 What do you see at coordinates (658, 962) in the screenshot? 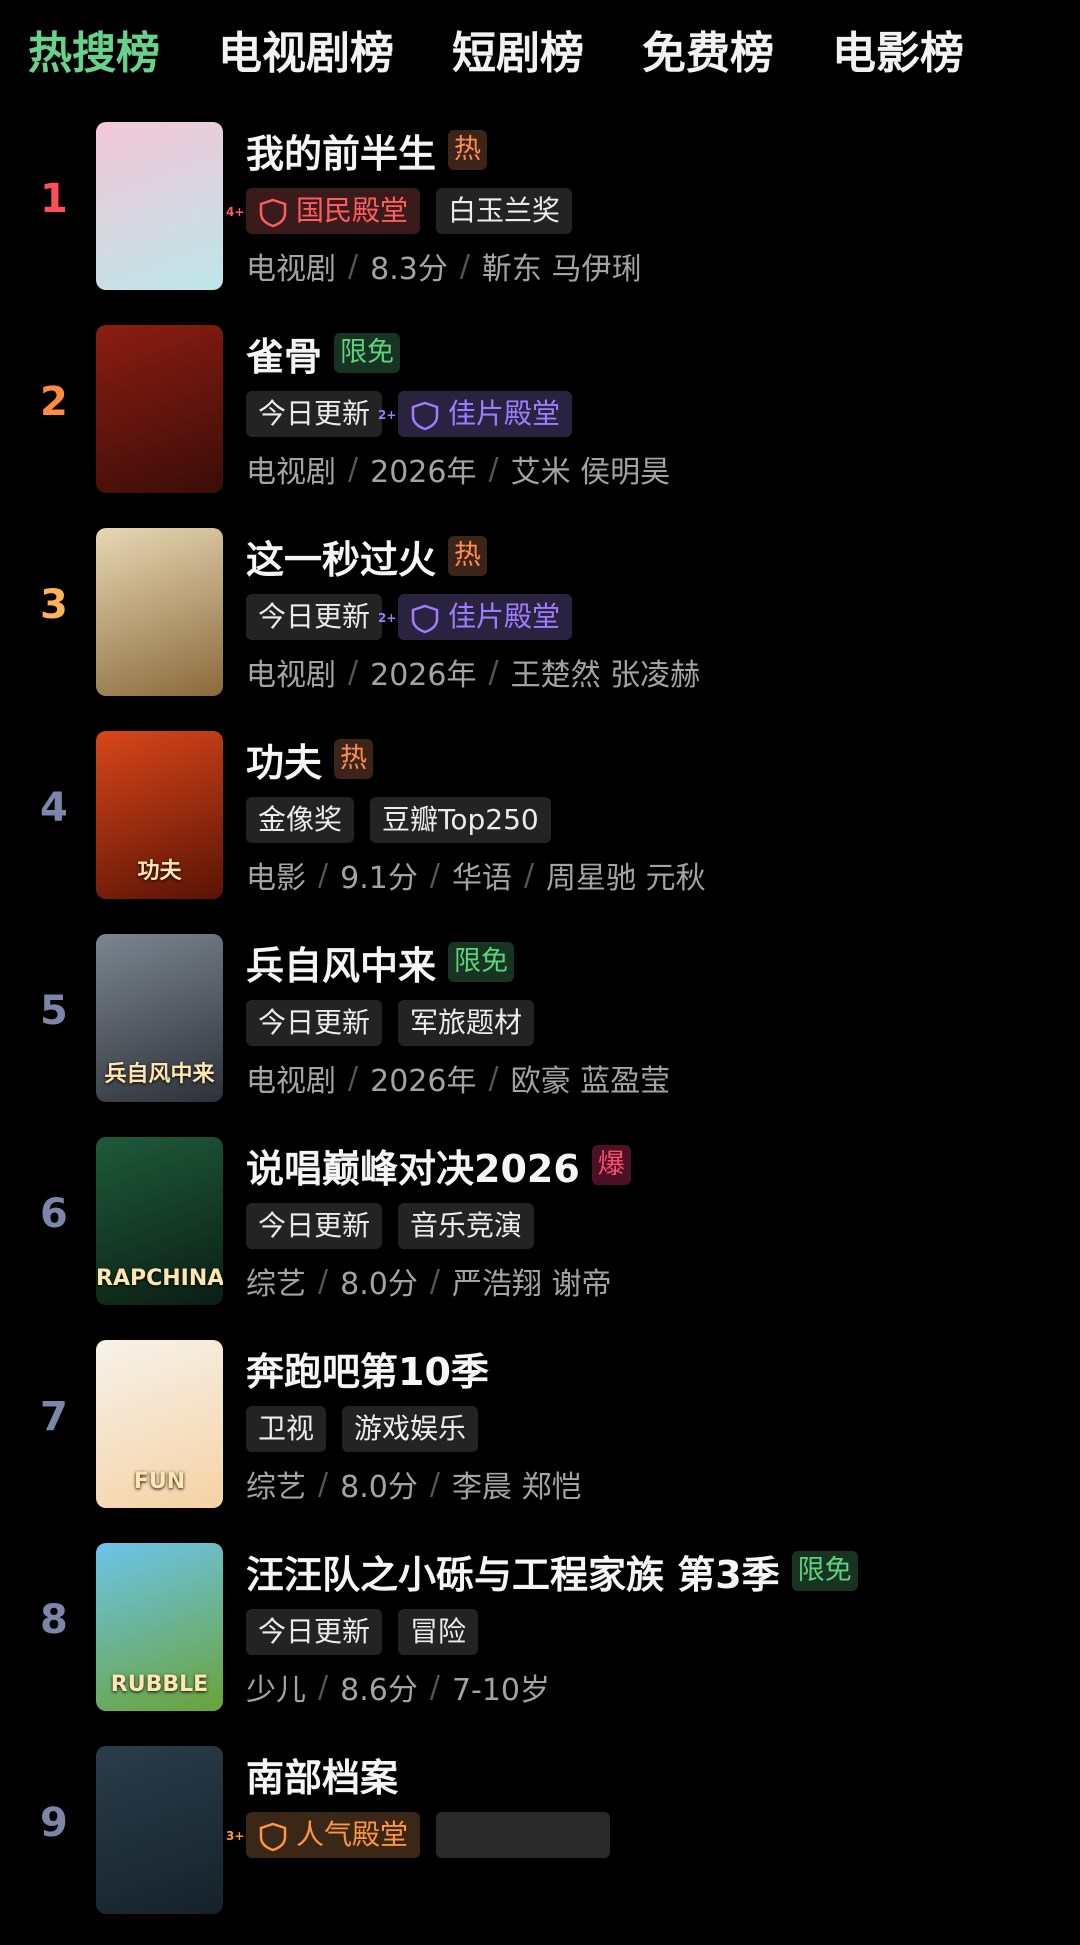
I see `title-line: 兵自风中来 限免` at bounding box center [658, 962].